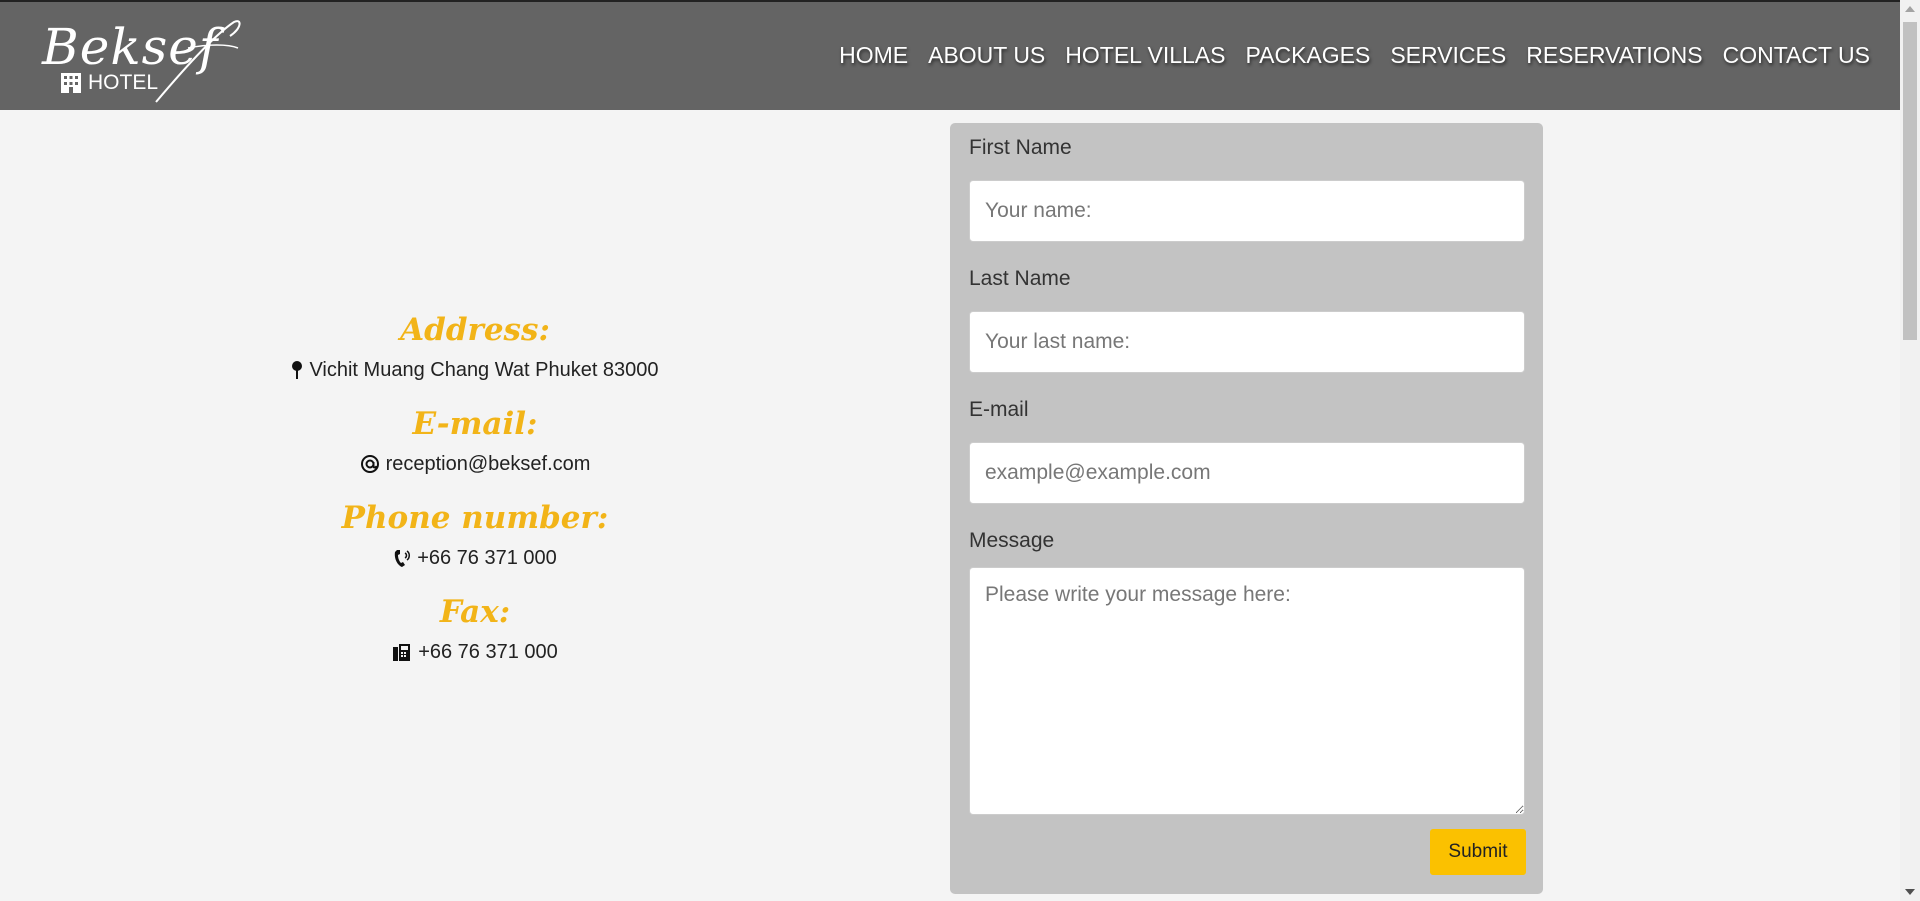  I want to click on nav-about-us: ABOUT US, so click(986, 55).